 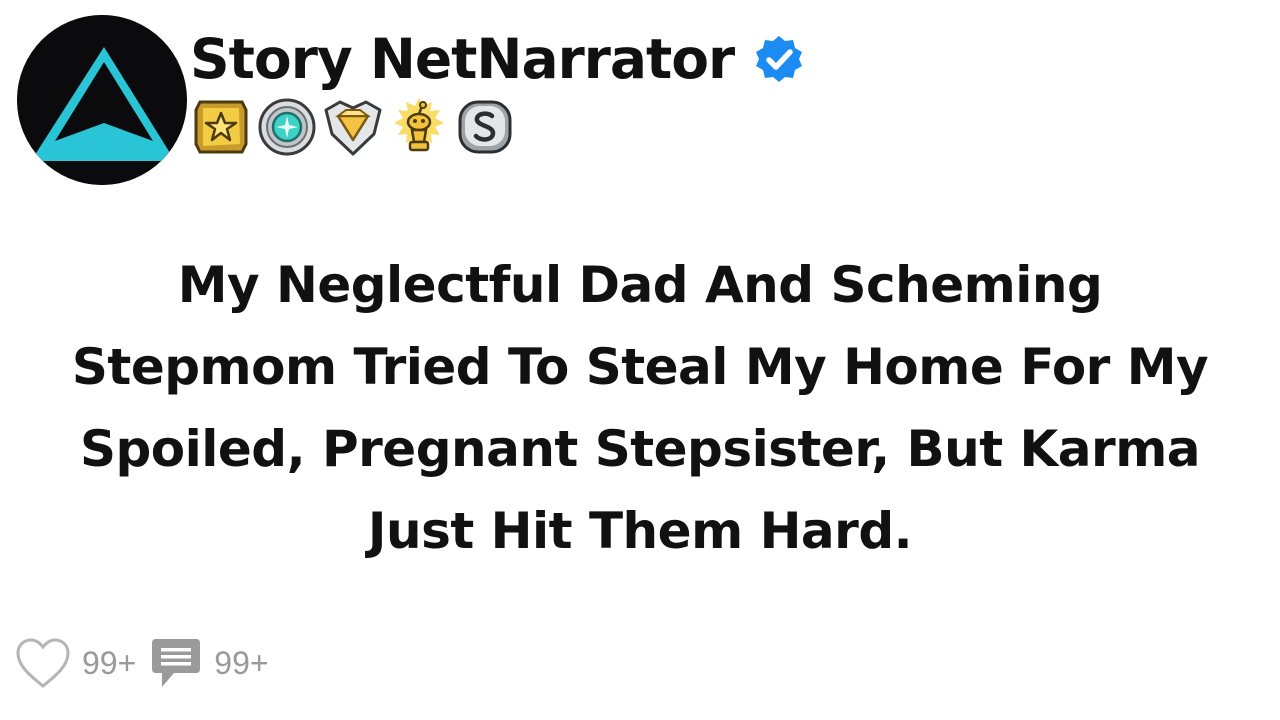 What do you see at coordinates (241, 662) in the screenshot?
I see `comments-count: 99+` at bounding box center [241, 662].